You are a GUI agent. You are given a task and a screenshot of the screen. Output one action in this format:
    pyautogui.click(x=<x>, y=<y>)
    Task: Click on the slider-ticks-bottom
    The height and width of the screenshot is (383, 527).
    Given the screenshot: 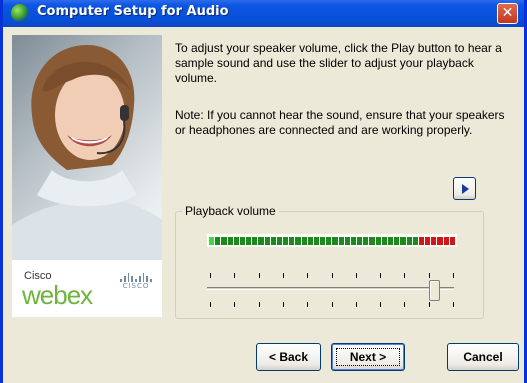 What is the action you would take?
    pyautogui.click(x=332, y=305)
    